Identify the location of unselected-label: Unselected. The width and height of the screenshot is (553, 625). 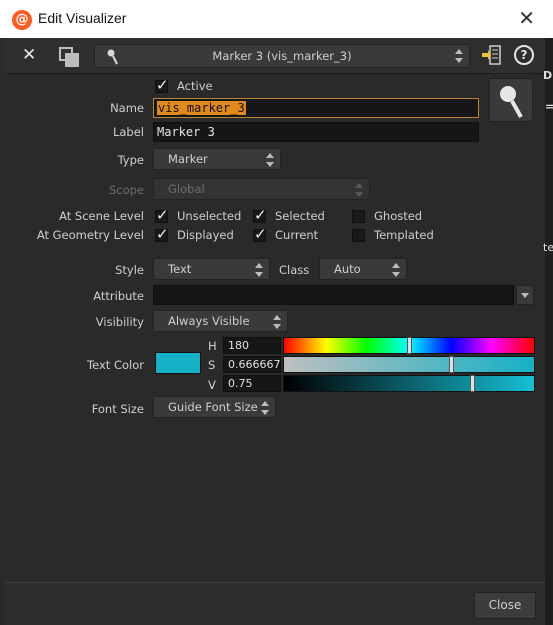
(209, 216).